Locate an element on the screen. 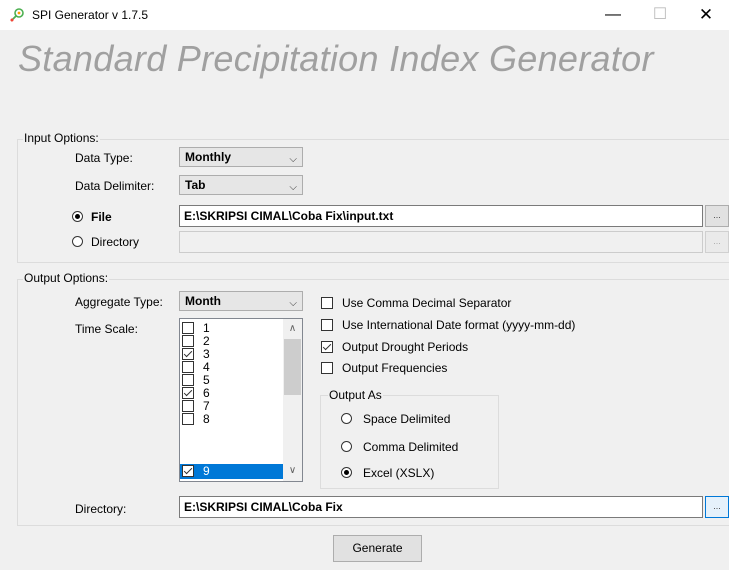  comma-decimal-checkbox is located at coordinates (327, 303).